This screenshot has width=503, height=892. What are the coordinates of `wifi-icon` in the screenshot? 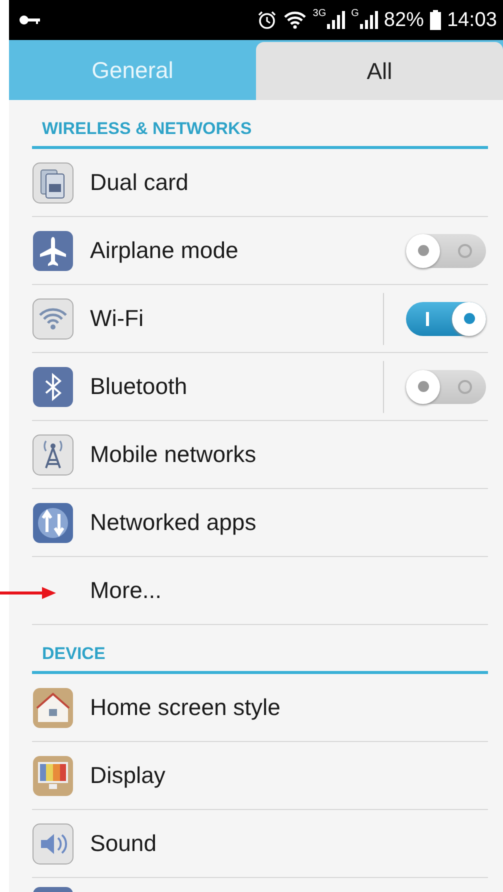 It's located at (53, 319).